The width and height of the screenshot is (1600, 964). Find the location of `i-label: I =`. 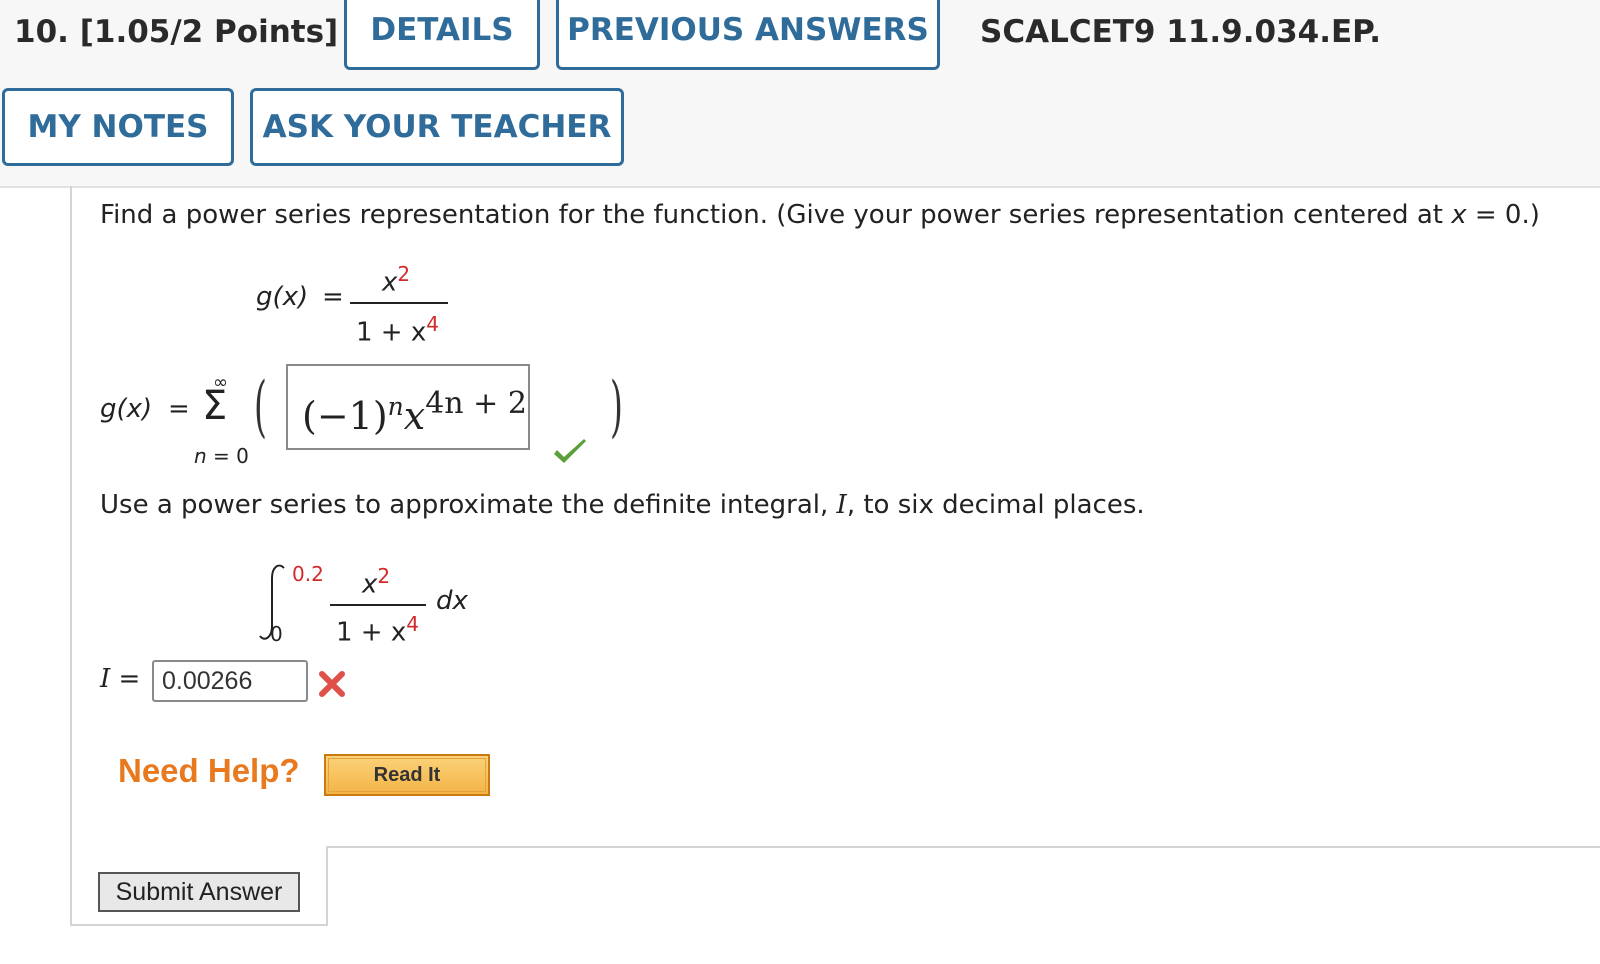

i-label: I = is located at coordinates (120, 679).